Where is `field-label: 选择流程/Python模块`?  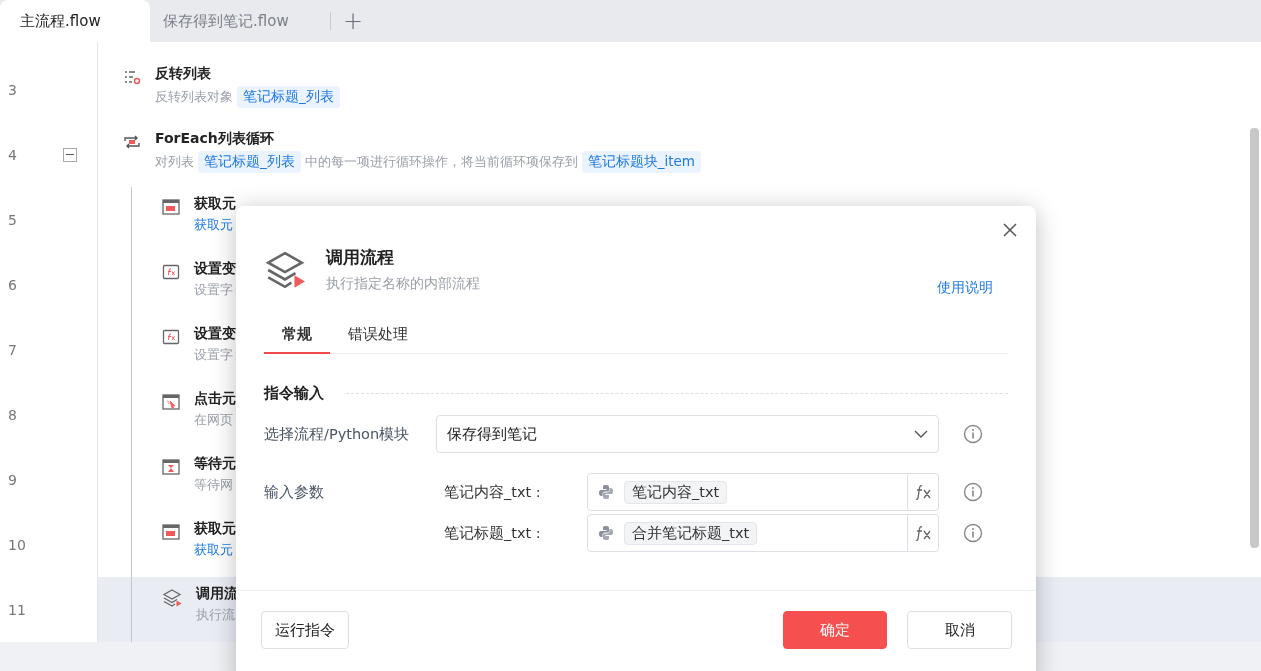 field-label: 选择流程/Python模块 is located at coordinates (337, 434).